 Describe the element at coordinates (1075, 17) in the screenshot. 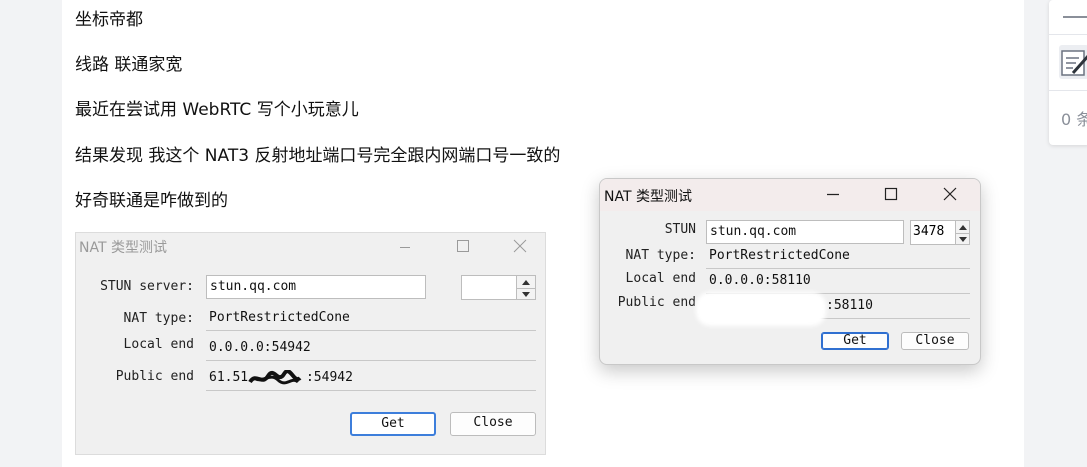

I see `minus-icon` at that location.